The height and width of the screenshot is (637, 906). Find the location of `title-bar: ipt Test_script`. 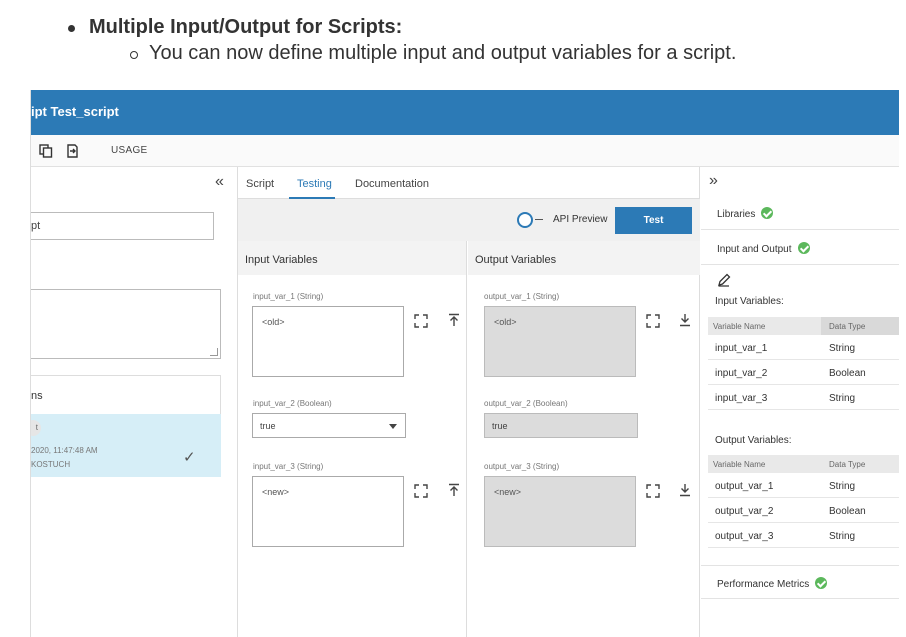

title-bar: ipt Test_script is located at coordinates (465, 112).